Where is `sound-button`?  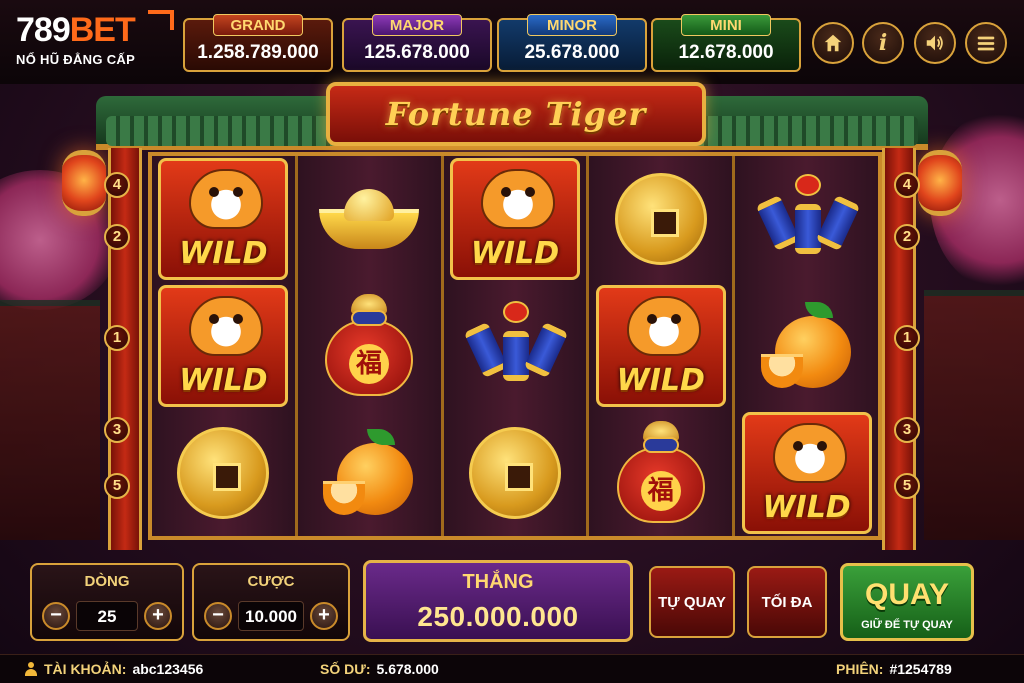 sound-button is located at coordinates (935, 43).